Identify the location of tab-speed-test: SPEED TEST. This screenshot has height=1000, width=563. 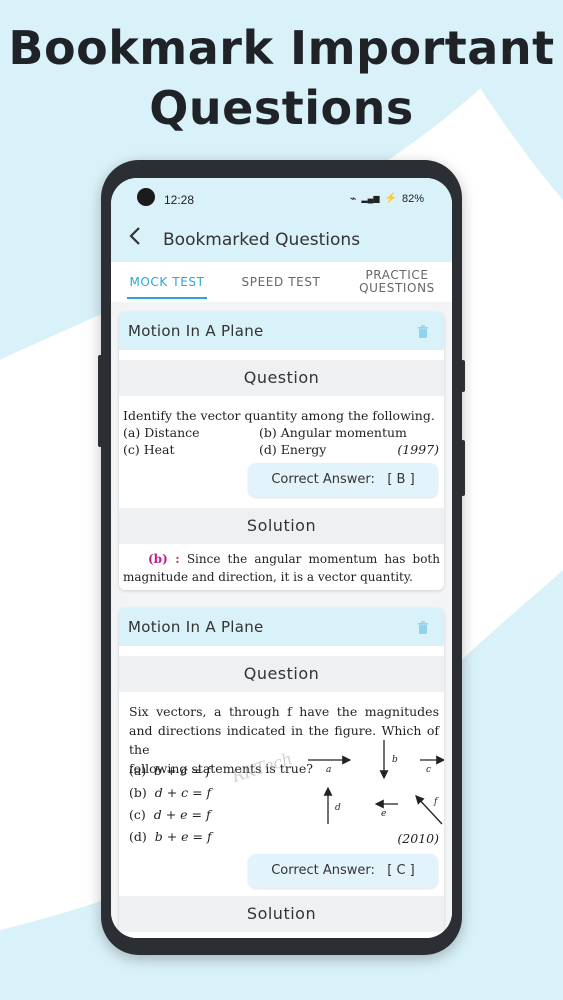
(281, 282).